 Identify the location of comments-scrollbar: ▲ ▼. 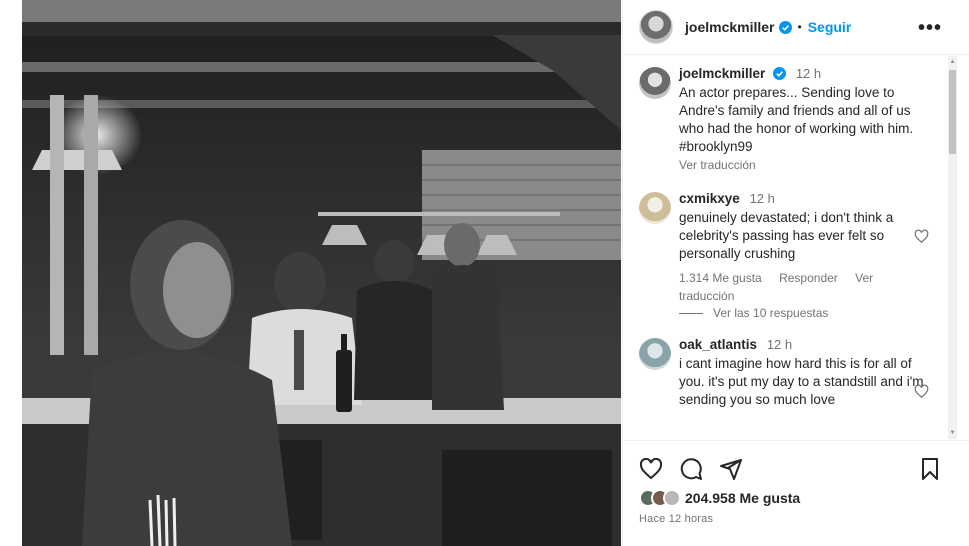
(952, 247).